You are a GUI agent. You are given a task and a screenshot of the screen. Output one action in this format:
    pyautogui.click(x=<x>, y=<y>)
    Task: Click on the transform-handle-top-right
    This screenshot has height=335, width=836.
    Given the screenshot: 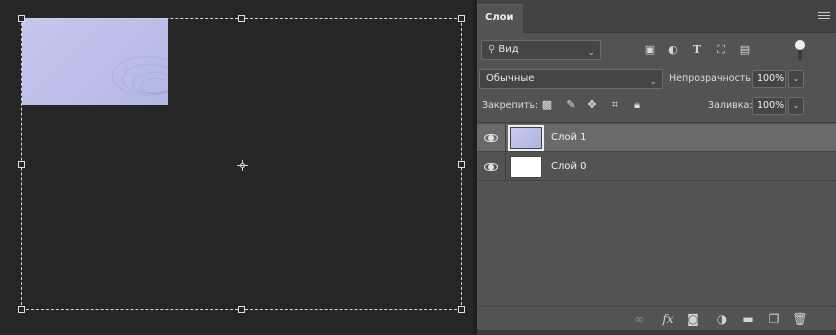 What is the action you would take?
    pyautogui.click(x=461, y=18)
    